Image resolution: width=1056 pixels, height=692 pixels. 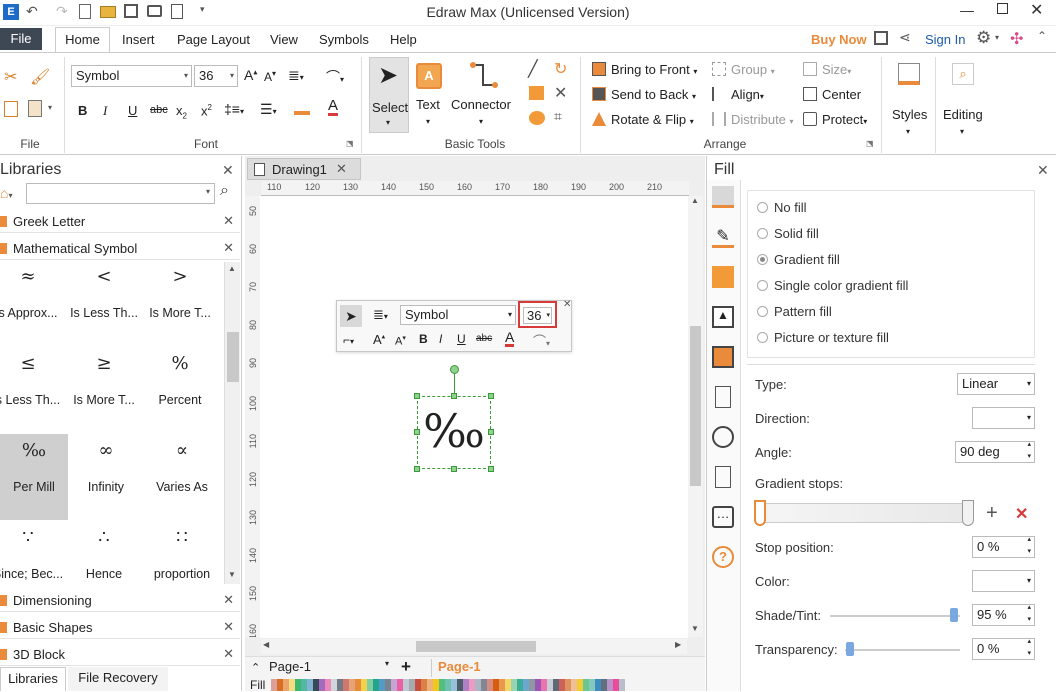 What do you see at coordinates (738, 94) in the screenshot?
I see `align-button: Align▾` at bounding box center [738, 94].